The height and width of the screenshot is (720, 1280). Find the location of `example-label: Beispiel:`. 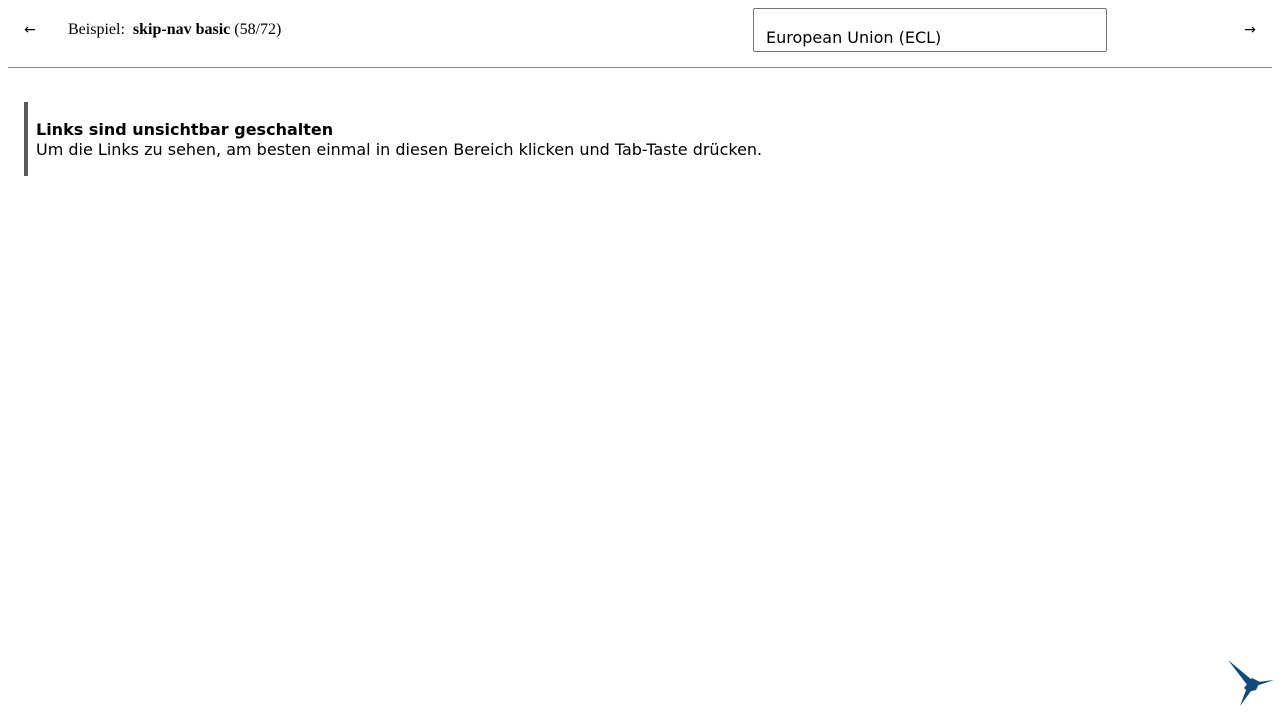

example-label: Beispiel: is located at coordinates (96, 29).